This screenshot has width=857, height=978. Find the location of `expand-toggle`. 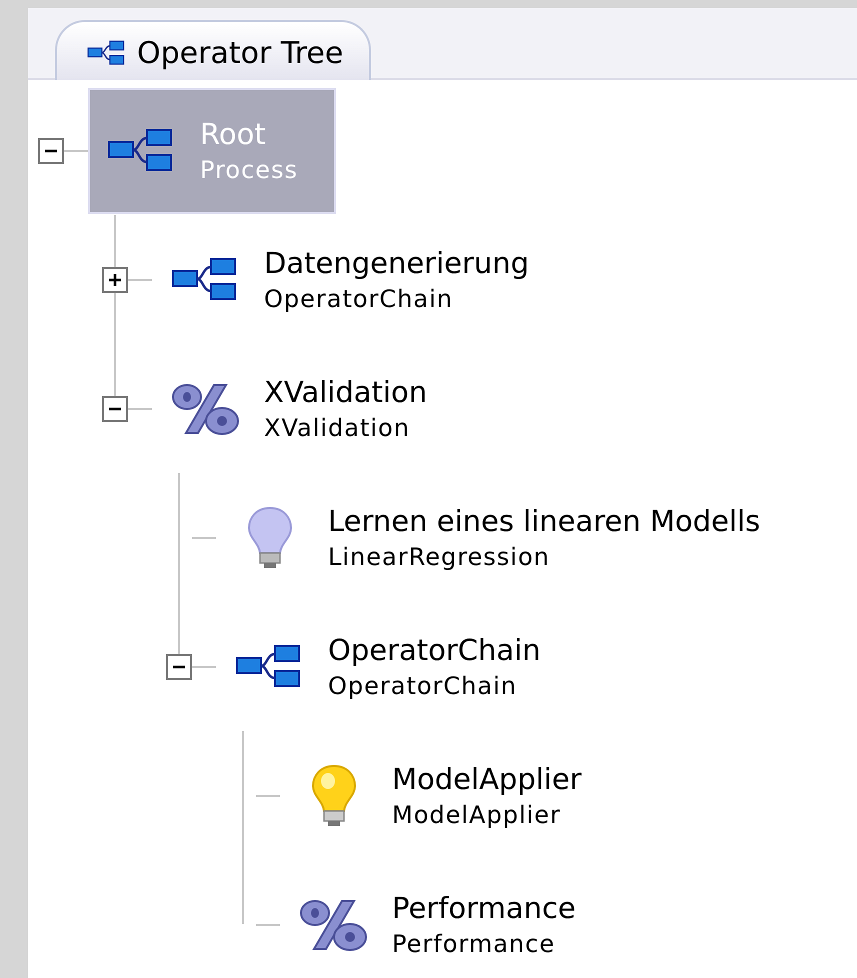

expand-toggle is located at coordinates (115, 279).